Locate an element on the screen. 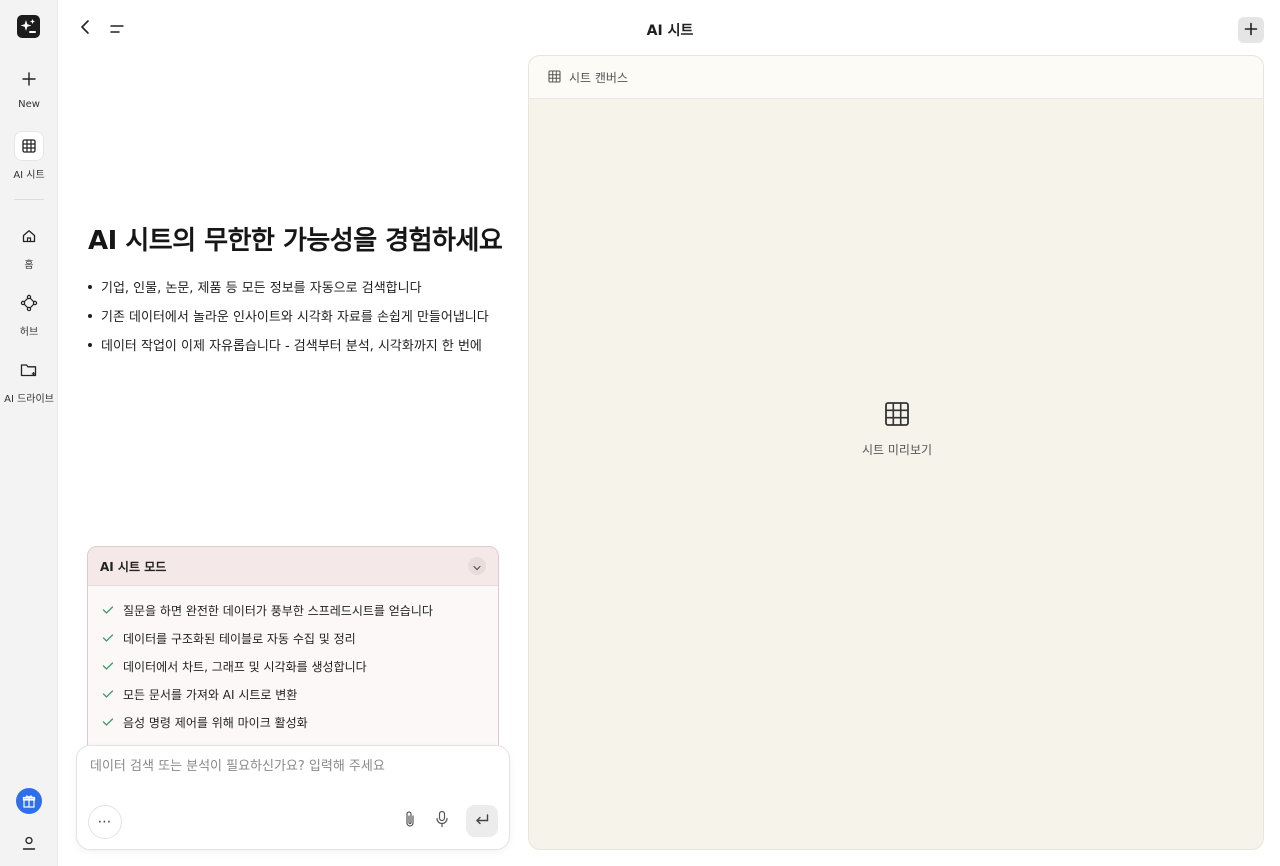 The width and height of the screenshot is (1280, 866). prompt-input is located at coordinates (290, 766).